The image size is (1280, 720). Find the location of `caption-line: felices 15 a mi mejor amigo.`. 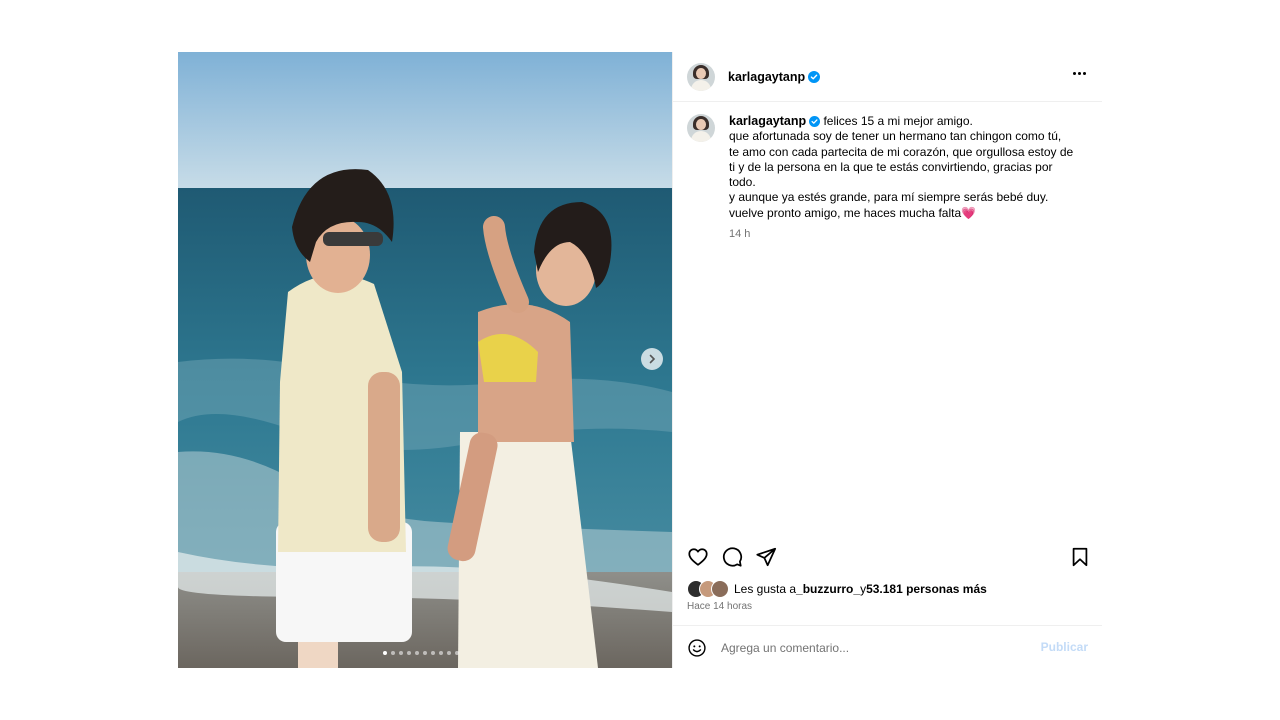

caption-line: felices 15 a mi mejor amigo. is located at coordinates (898, 121).